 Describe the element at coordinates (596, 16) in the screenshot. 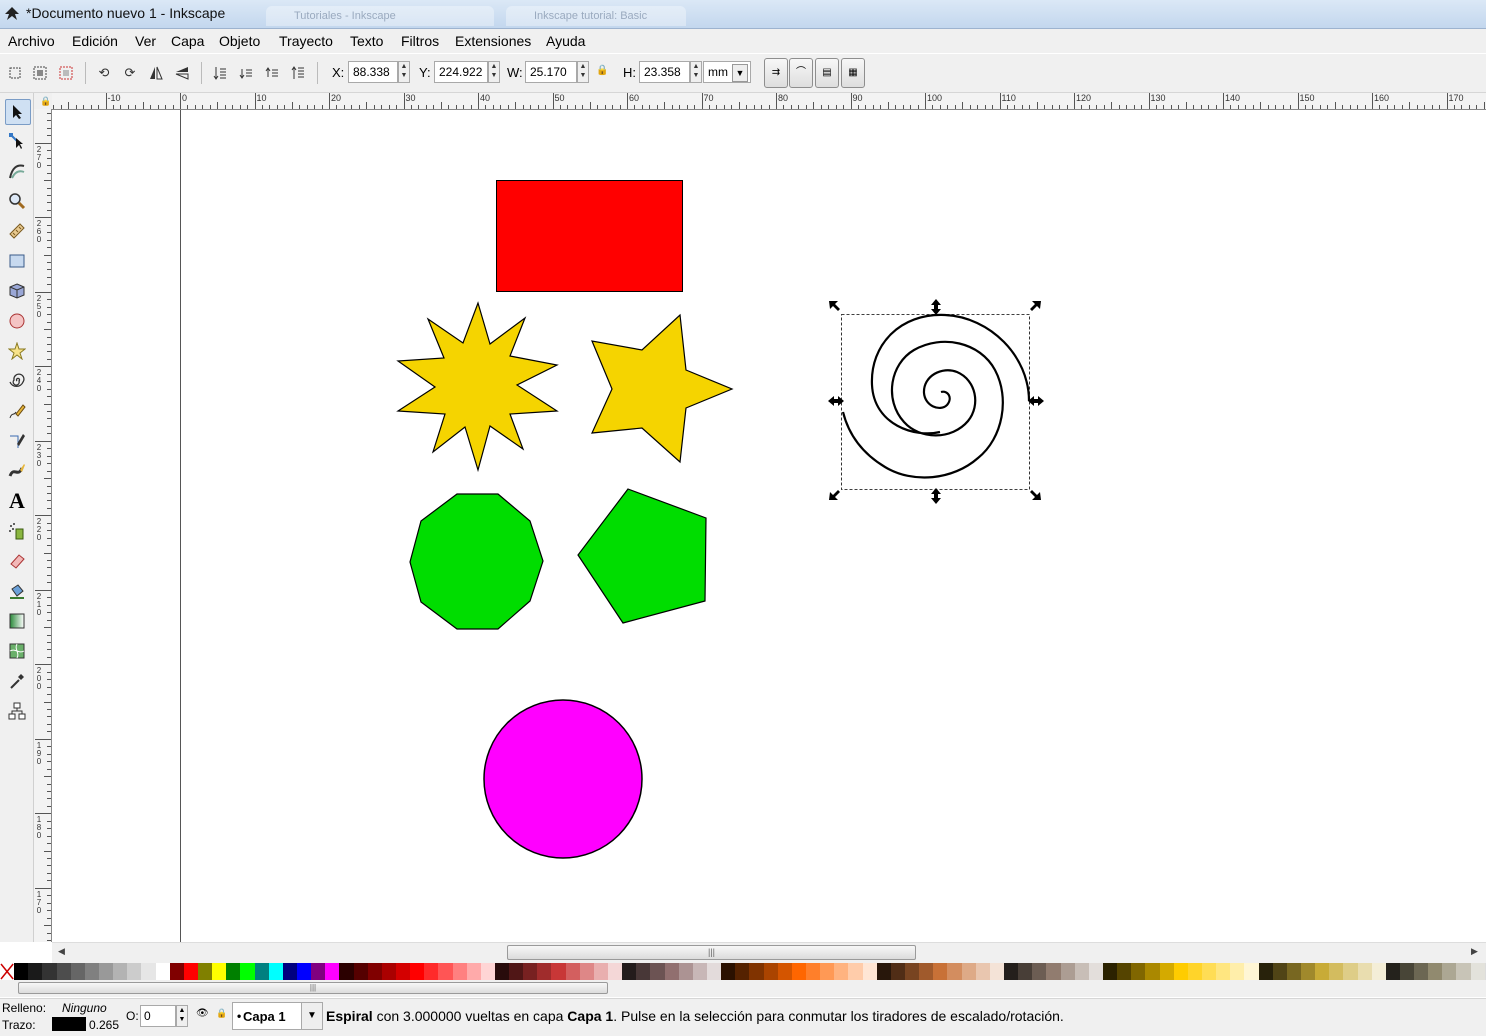

I see `ghost-tab-2: Inkscape tutorial: Basic` at that location.